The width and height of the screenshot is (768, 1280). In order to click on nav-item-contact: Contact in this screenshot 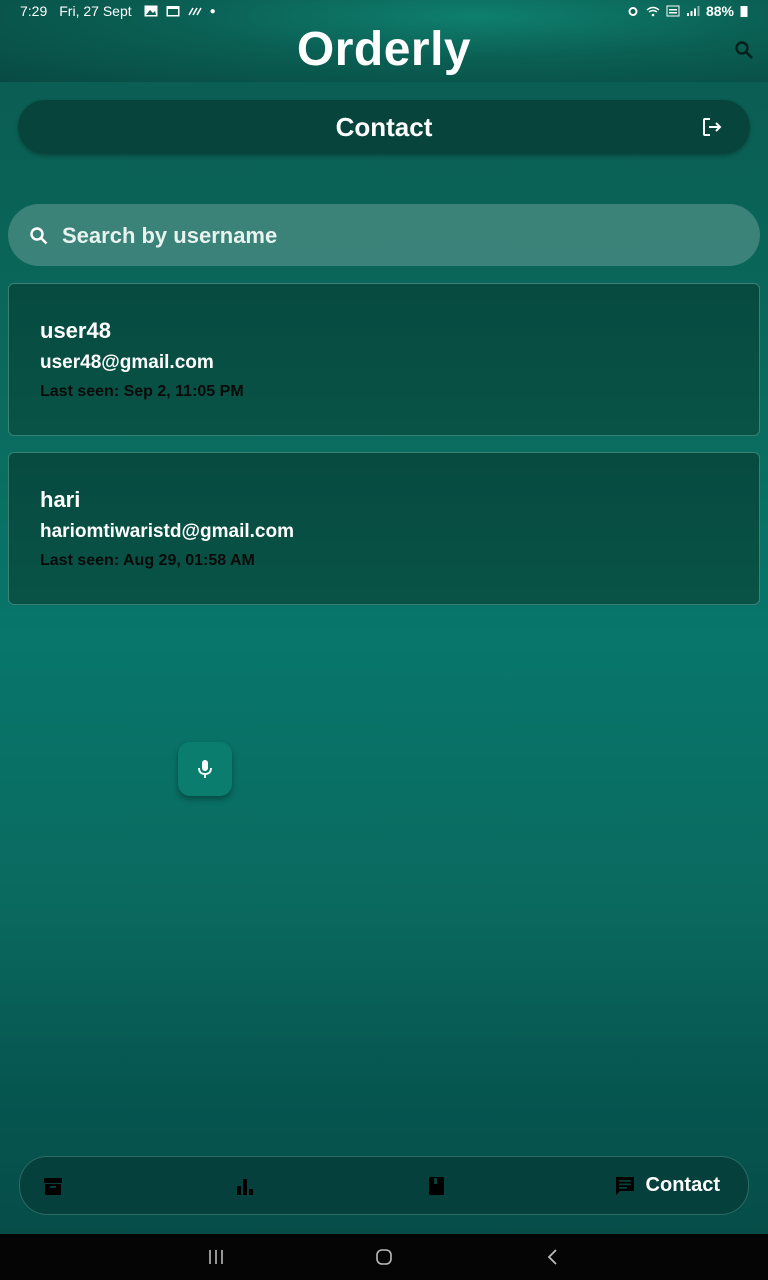, I will do `click(667, 1185)`.